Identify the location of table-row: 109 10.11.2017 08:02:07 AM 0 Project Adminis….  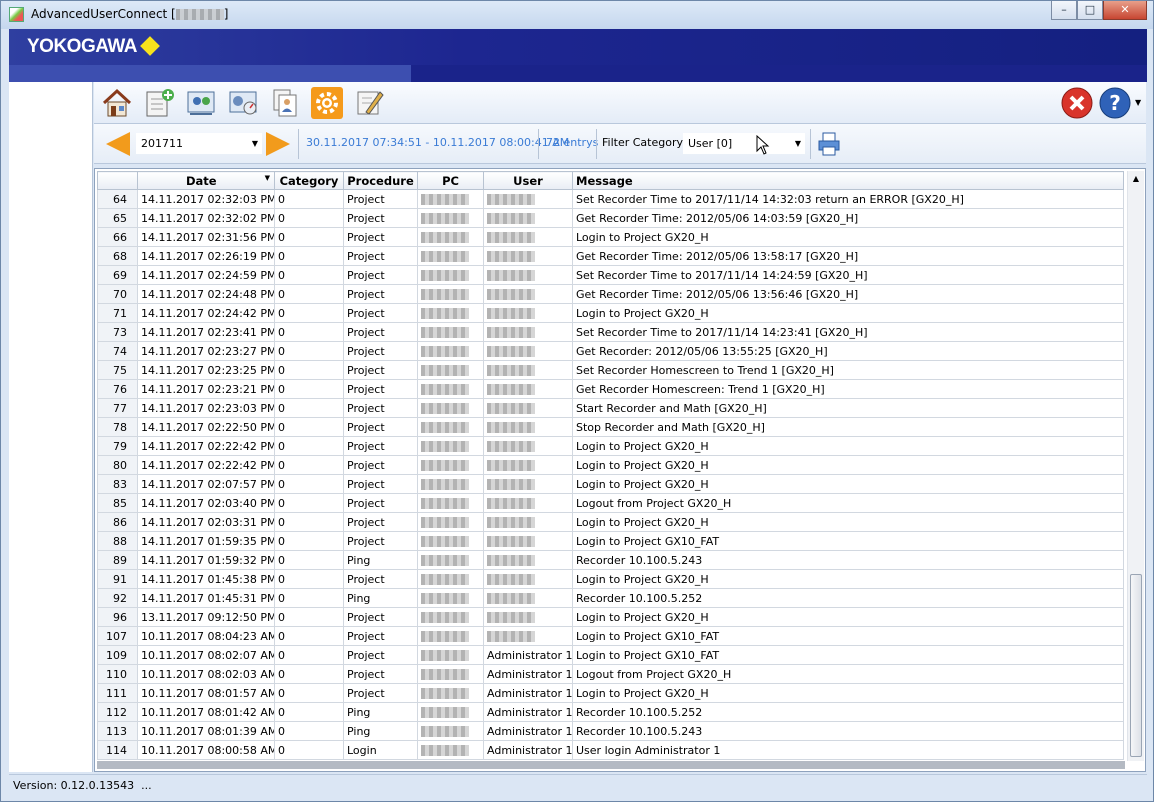
(610, 655).